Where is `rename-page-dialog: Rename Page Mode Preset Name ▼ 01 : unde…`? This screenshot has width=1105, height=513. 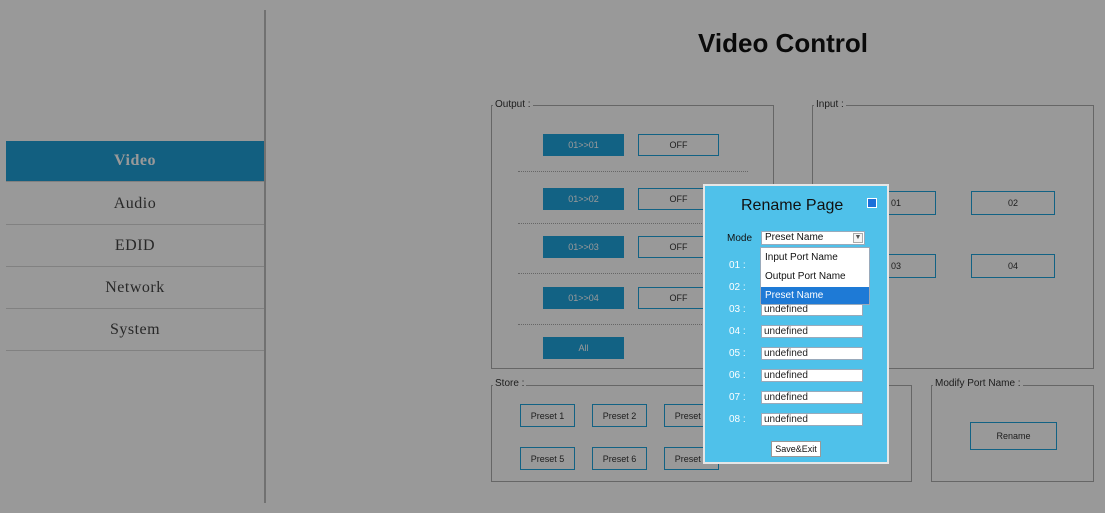 rename-page-dialog: Rename Page Mode Preset Name ▼ 01 : unde… is located at coordinates (796, 324).